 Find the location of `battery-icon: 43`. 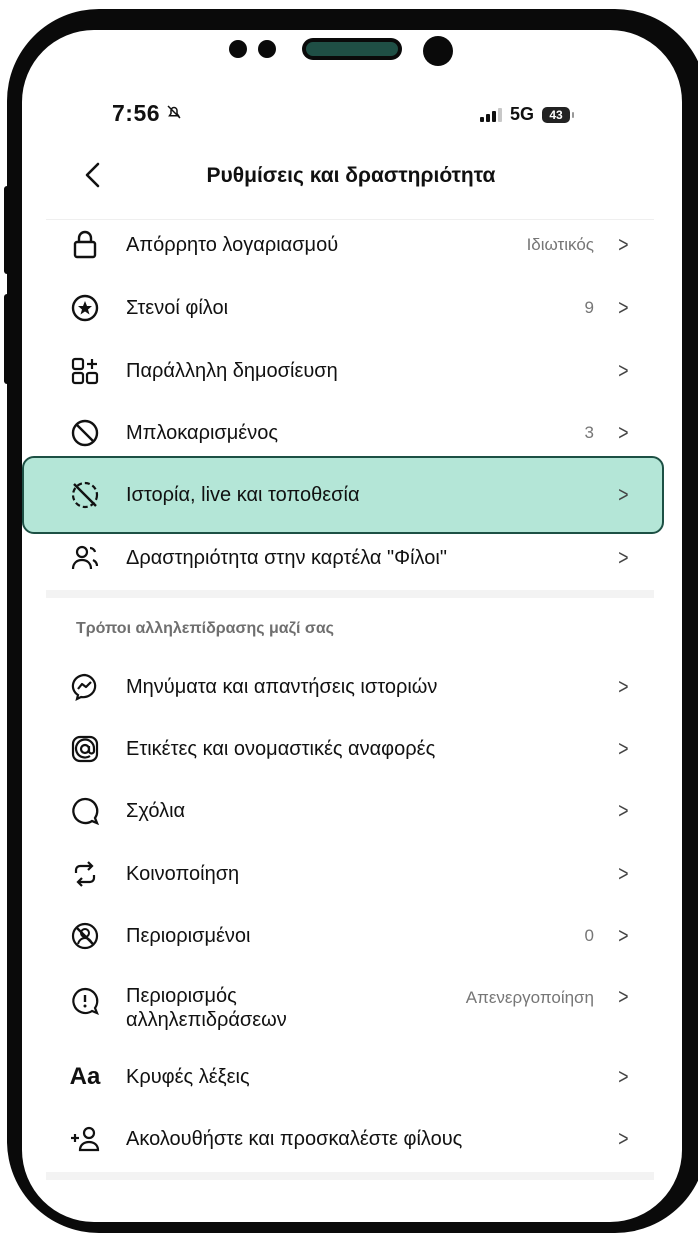

battery-icon: 43 is located at coordinates (556, 114).